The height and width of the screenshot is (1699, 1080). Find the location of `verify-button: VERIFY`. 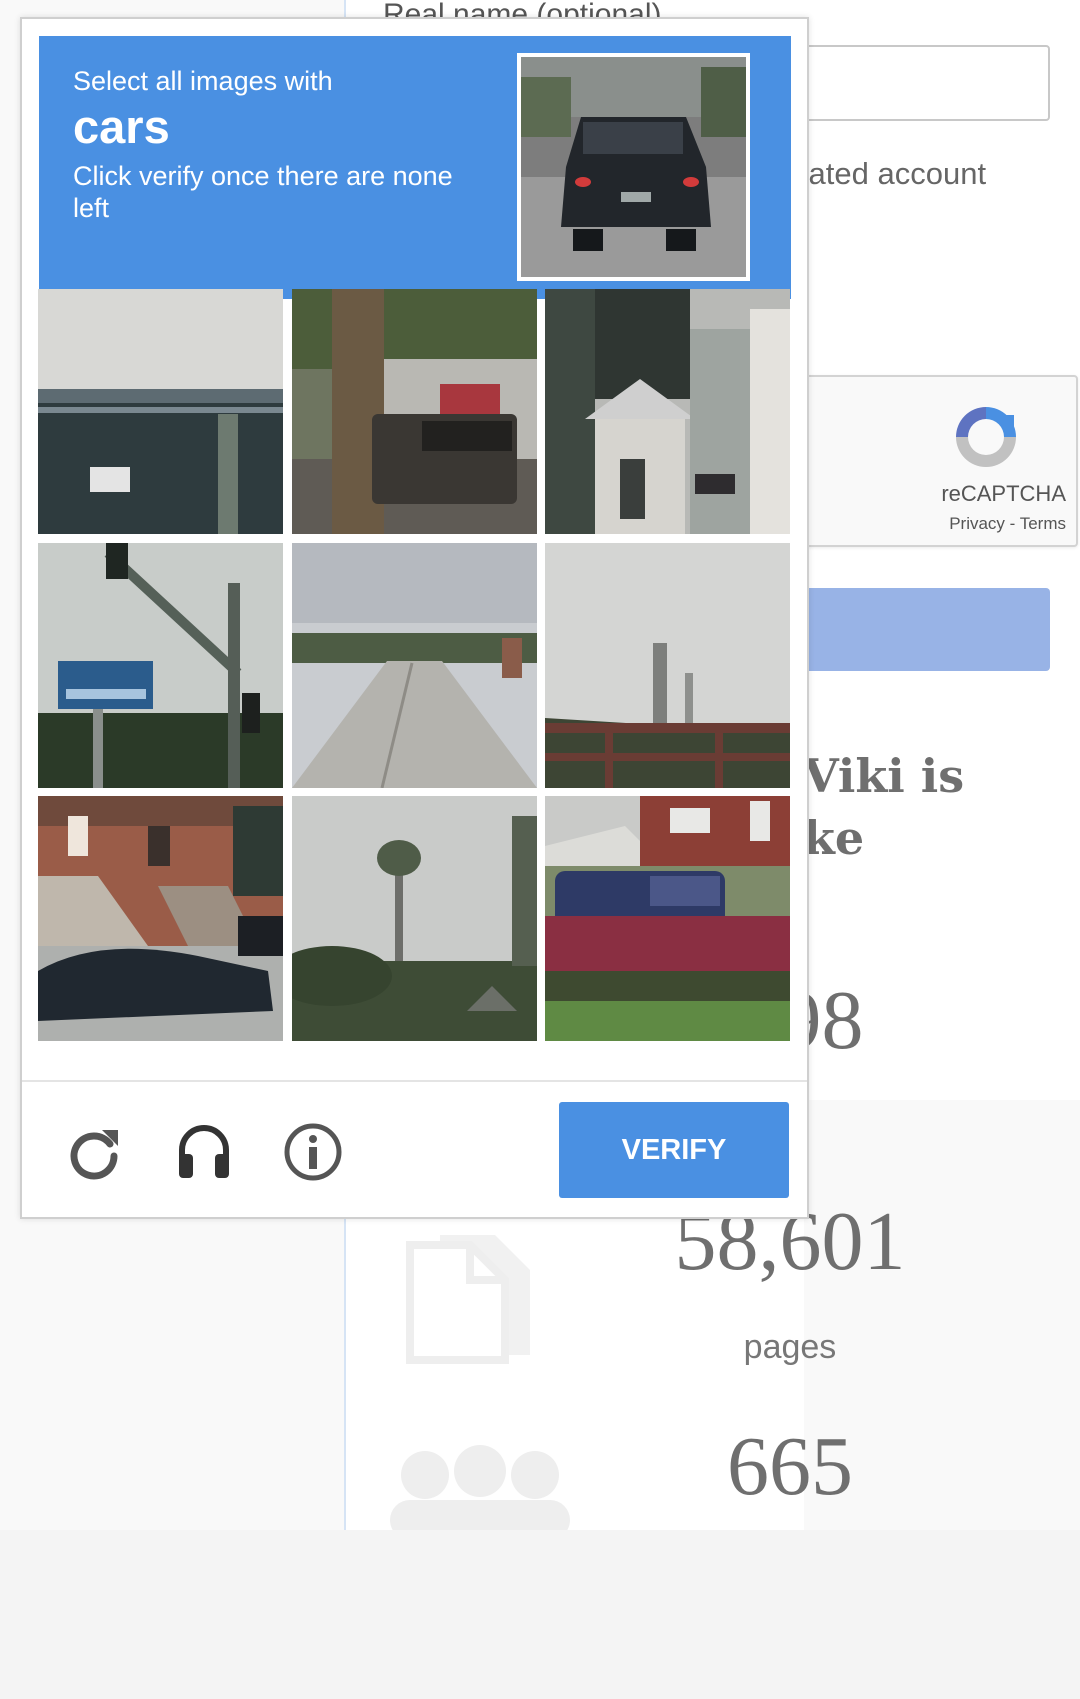

verify-button: VERIFY is located at coordinates (674, 1150).